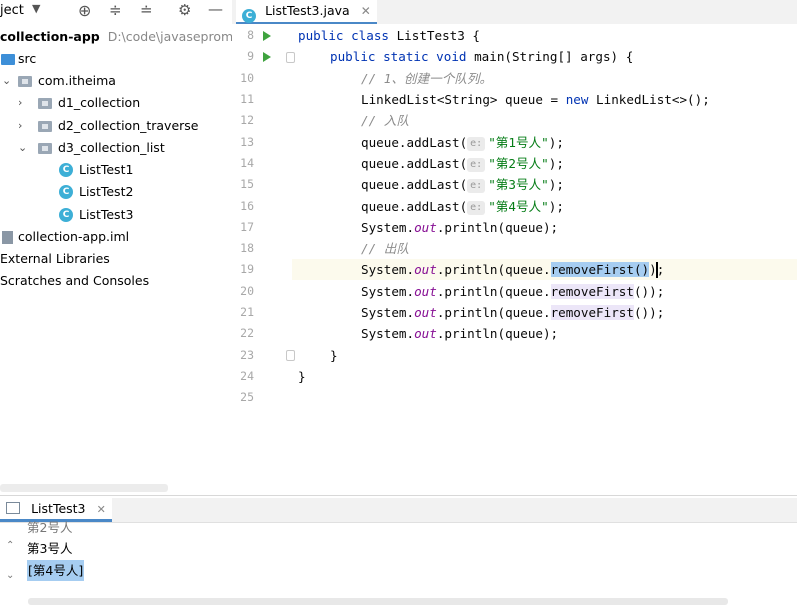 This screenshot has height=608, width=797. I want to click on string-literal: "第2号人", so click(518, 163).